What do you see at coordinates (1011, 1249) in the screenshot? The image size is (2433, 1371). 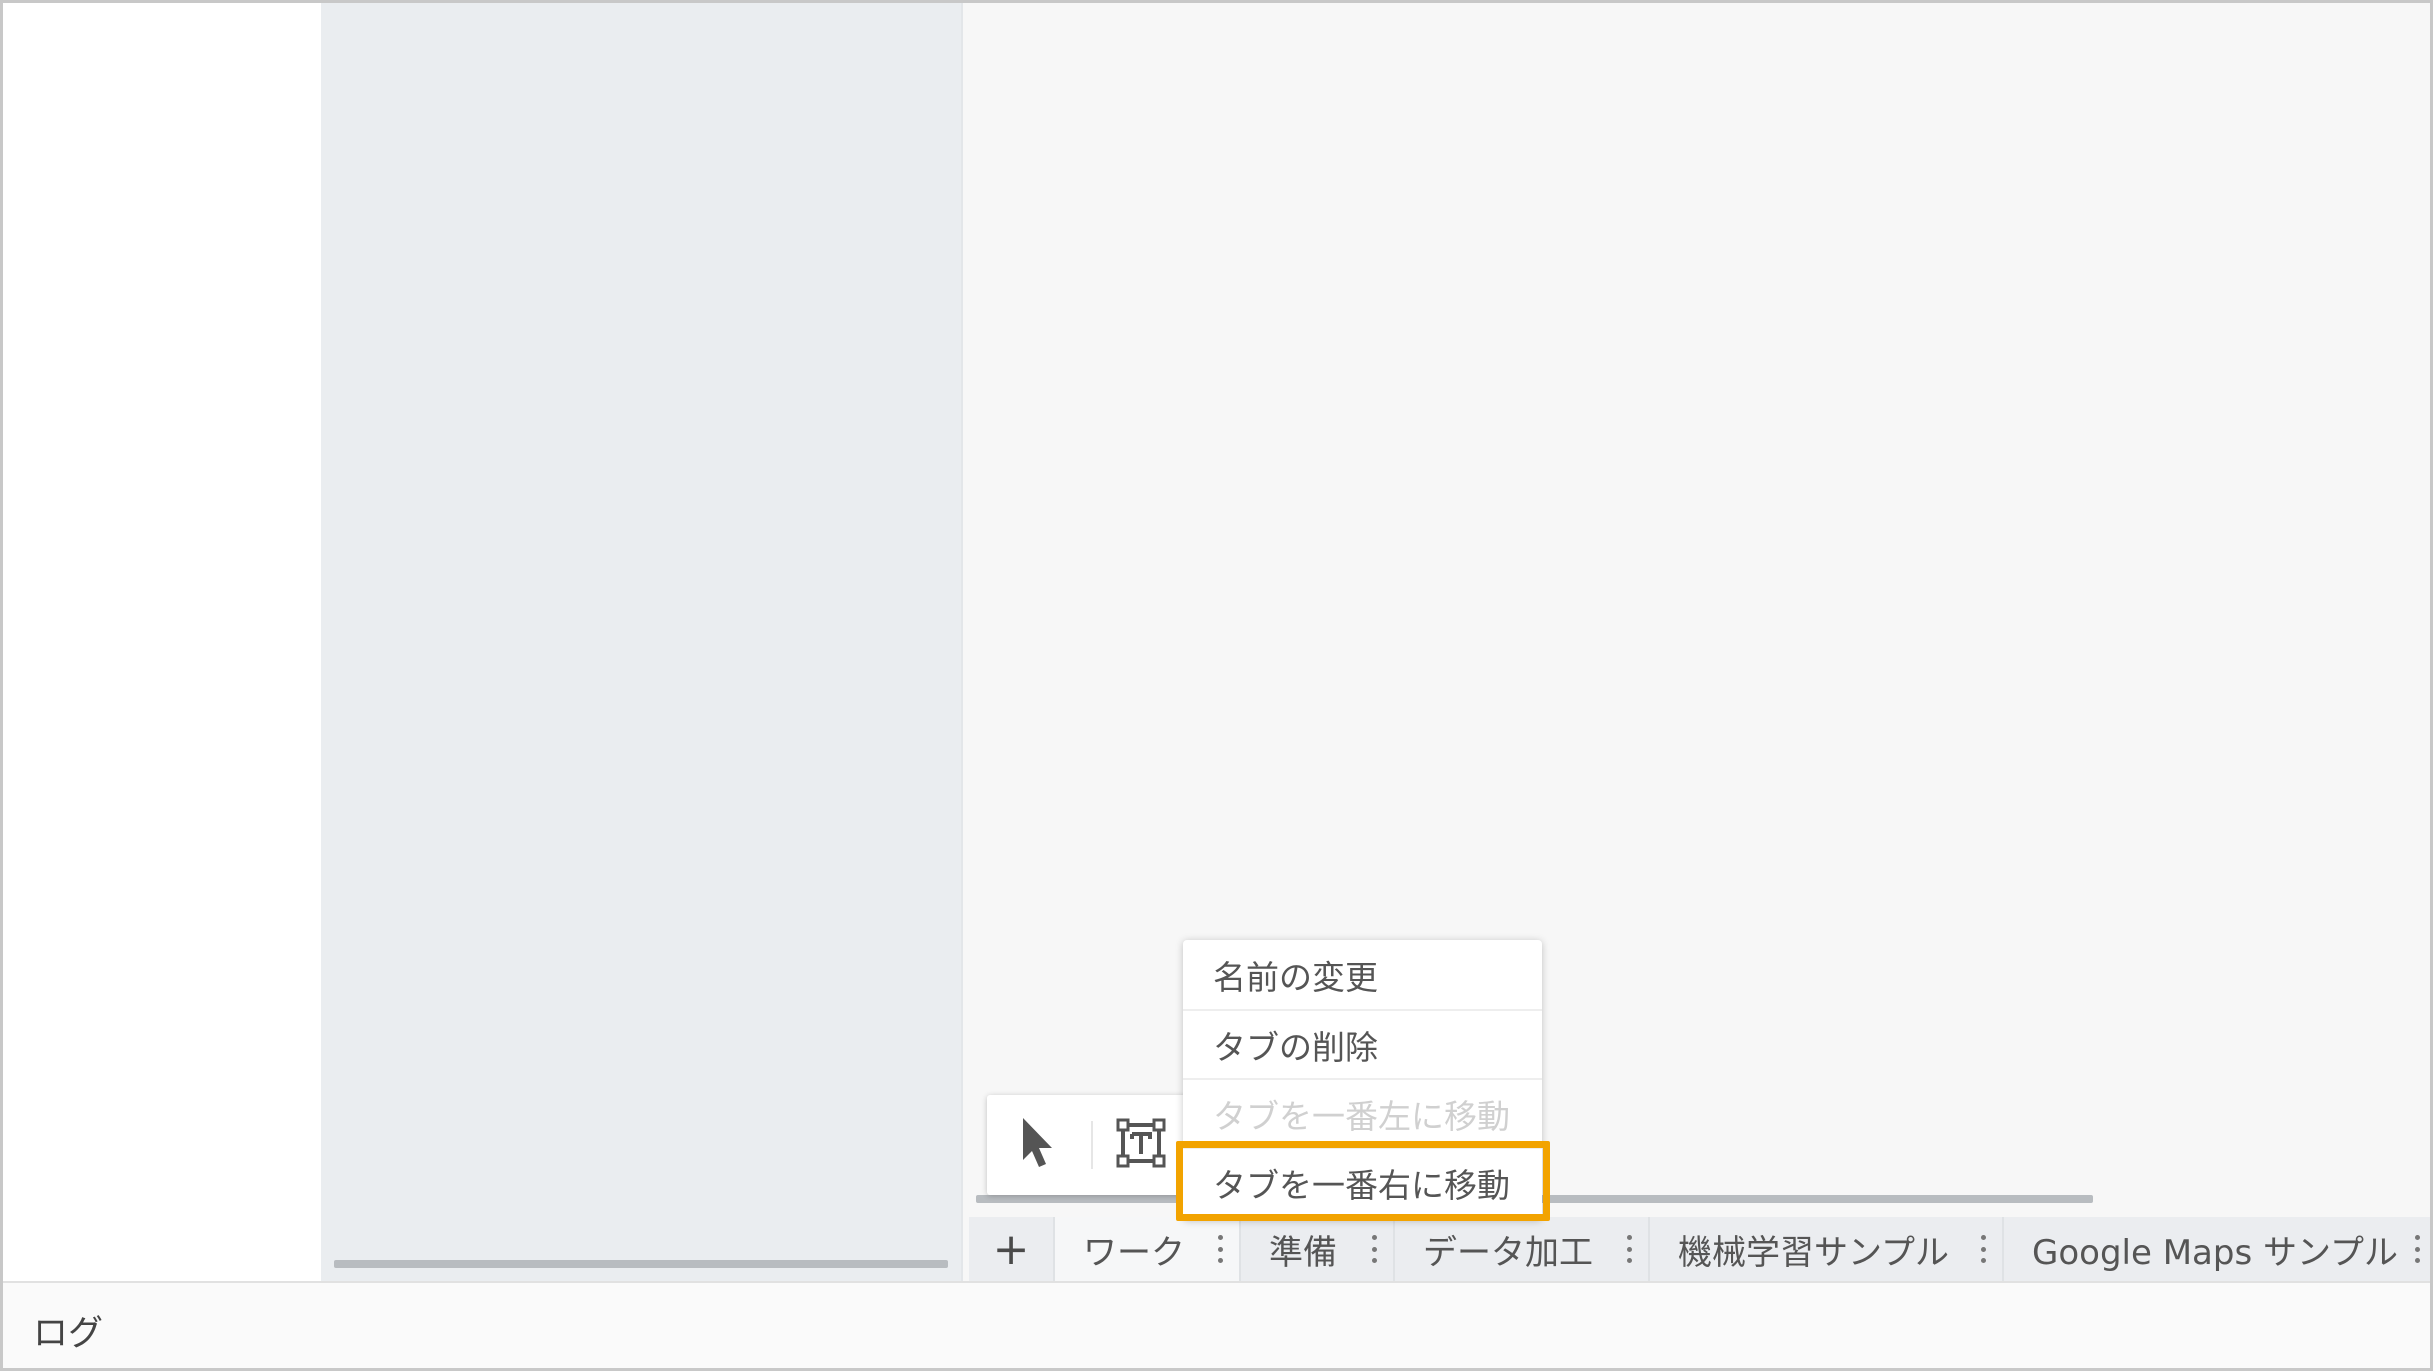 I see `add-tab-button: +` at bounding box center [1011, 1249].